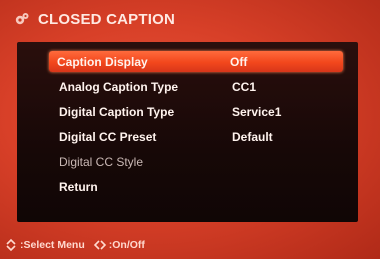 This screenshot has width=380, height=259. I want to click on menu-item-label: Return, so click(78, 186).